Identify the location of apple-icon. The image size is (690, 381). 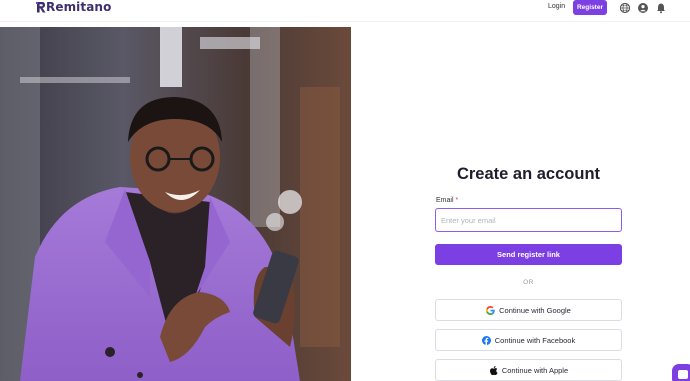
(493, 370).